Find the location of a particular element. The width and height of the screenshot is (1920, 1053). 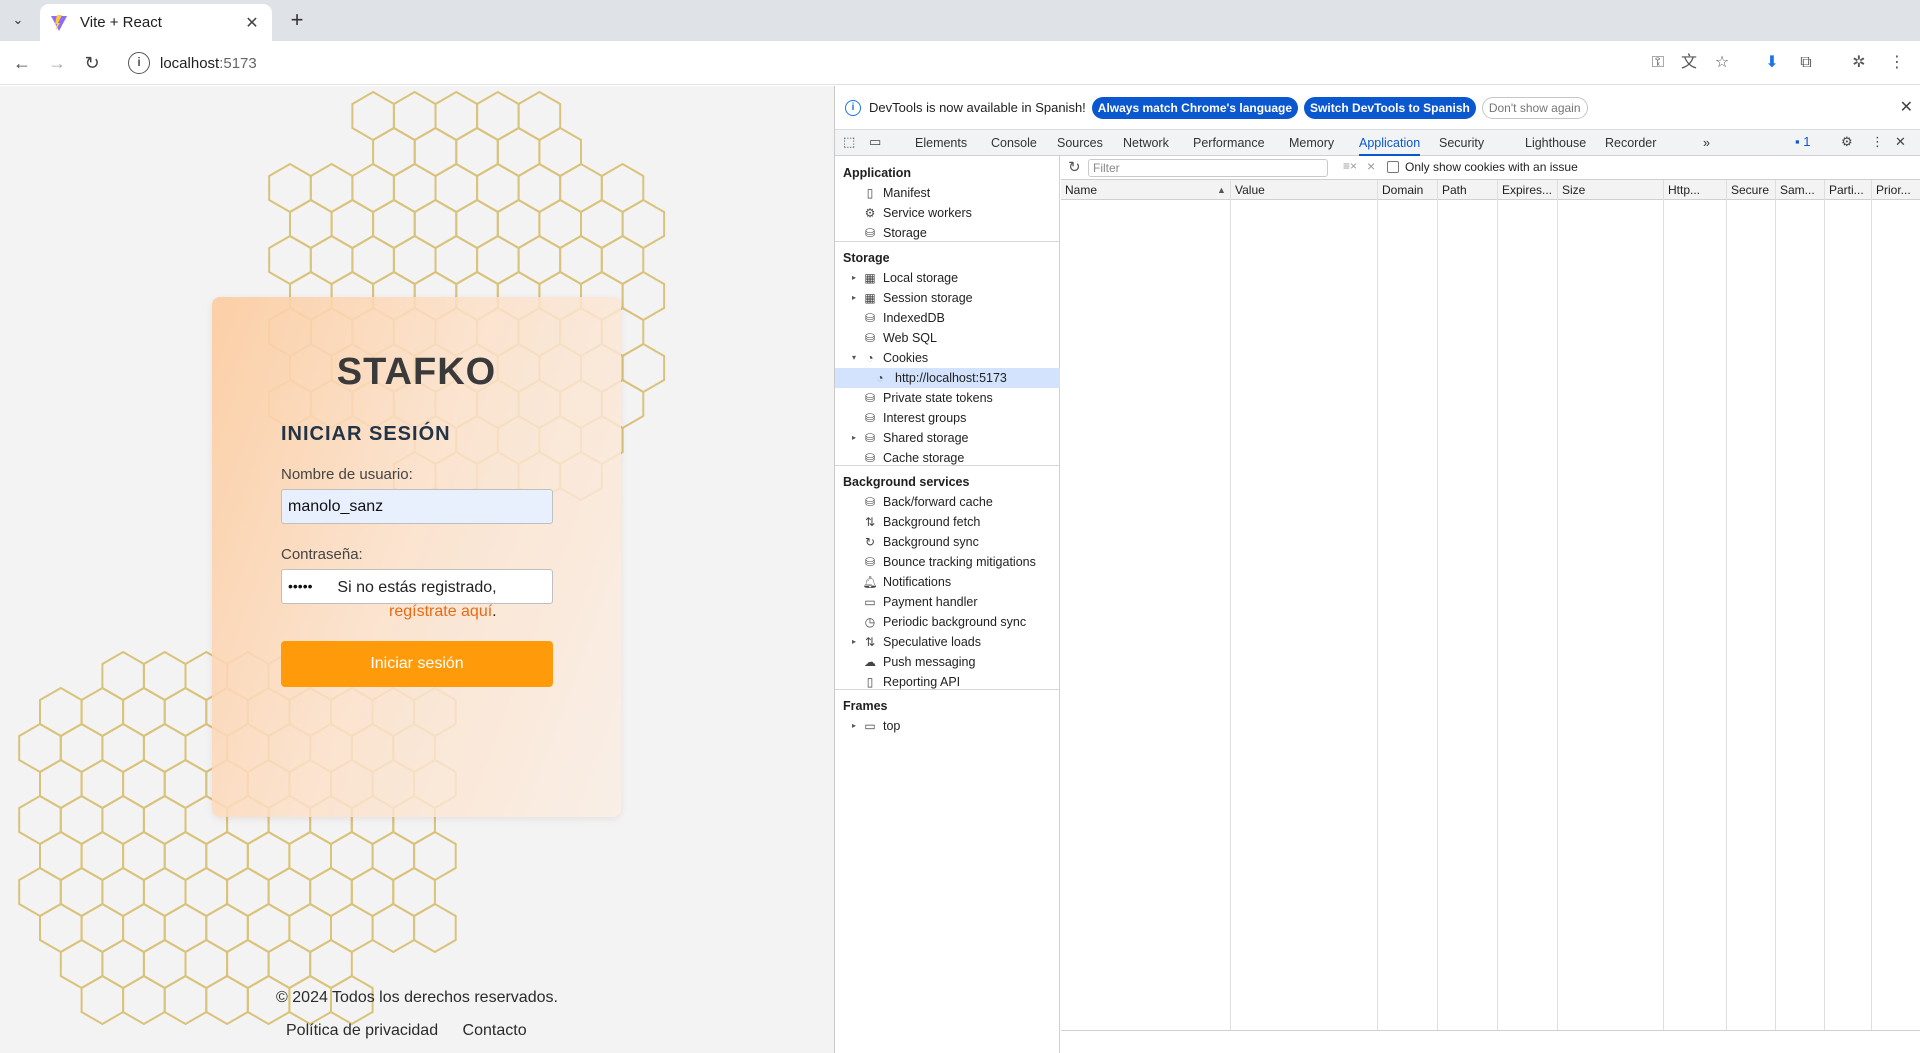

column-header-3: Path is located at coordinates (1467, 190).